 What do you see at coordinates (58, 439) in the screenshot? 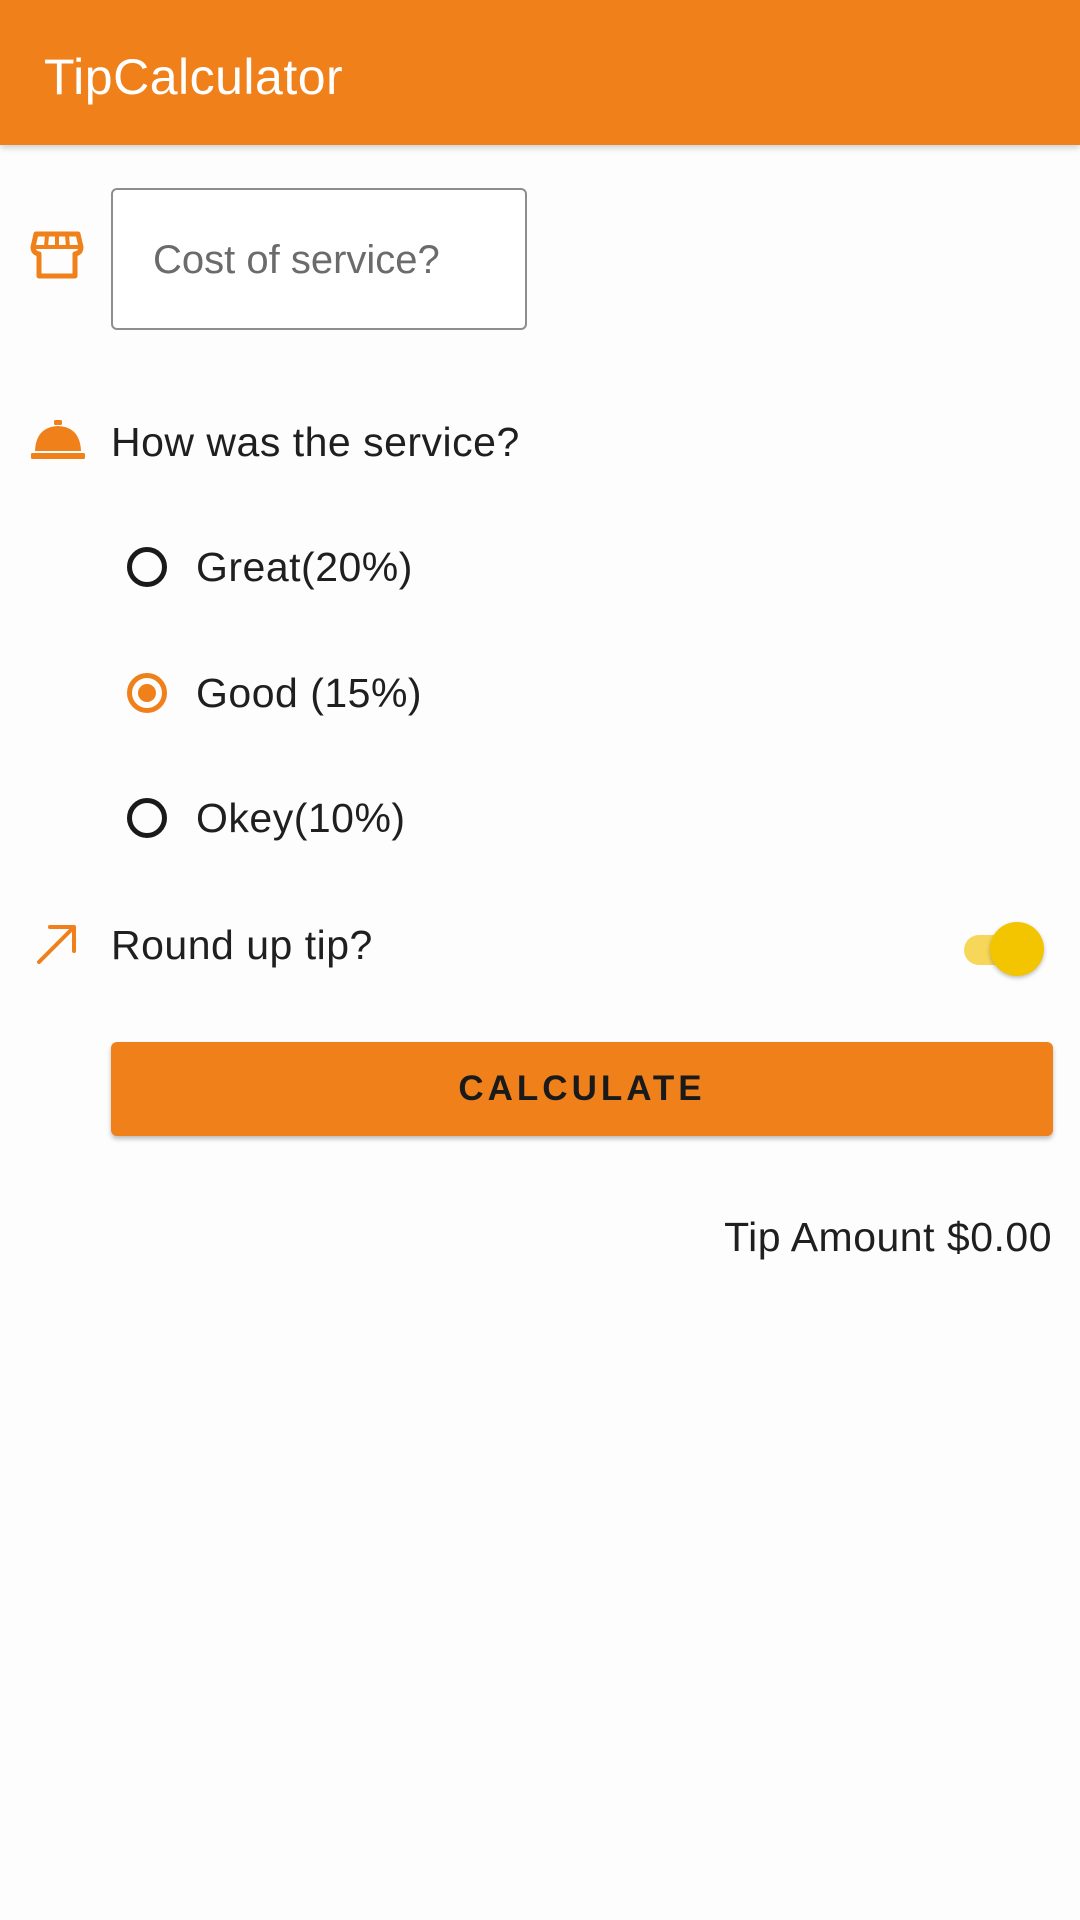
I see `service-bell-icon` at bounding box center [58, 439].